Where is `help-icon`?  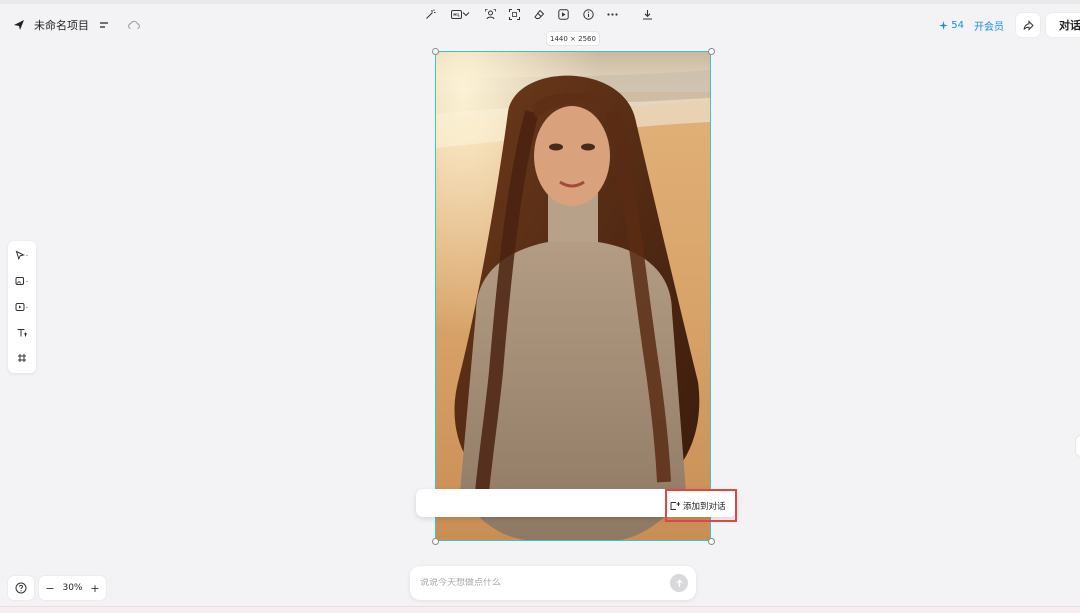
help-icon is located at coordinates (21, 588).